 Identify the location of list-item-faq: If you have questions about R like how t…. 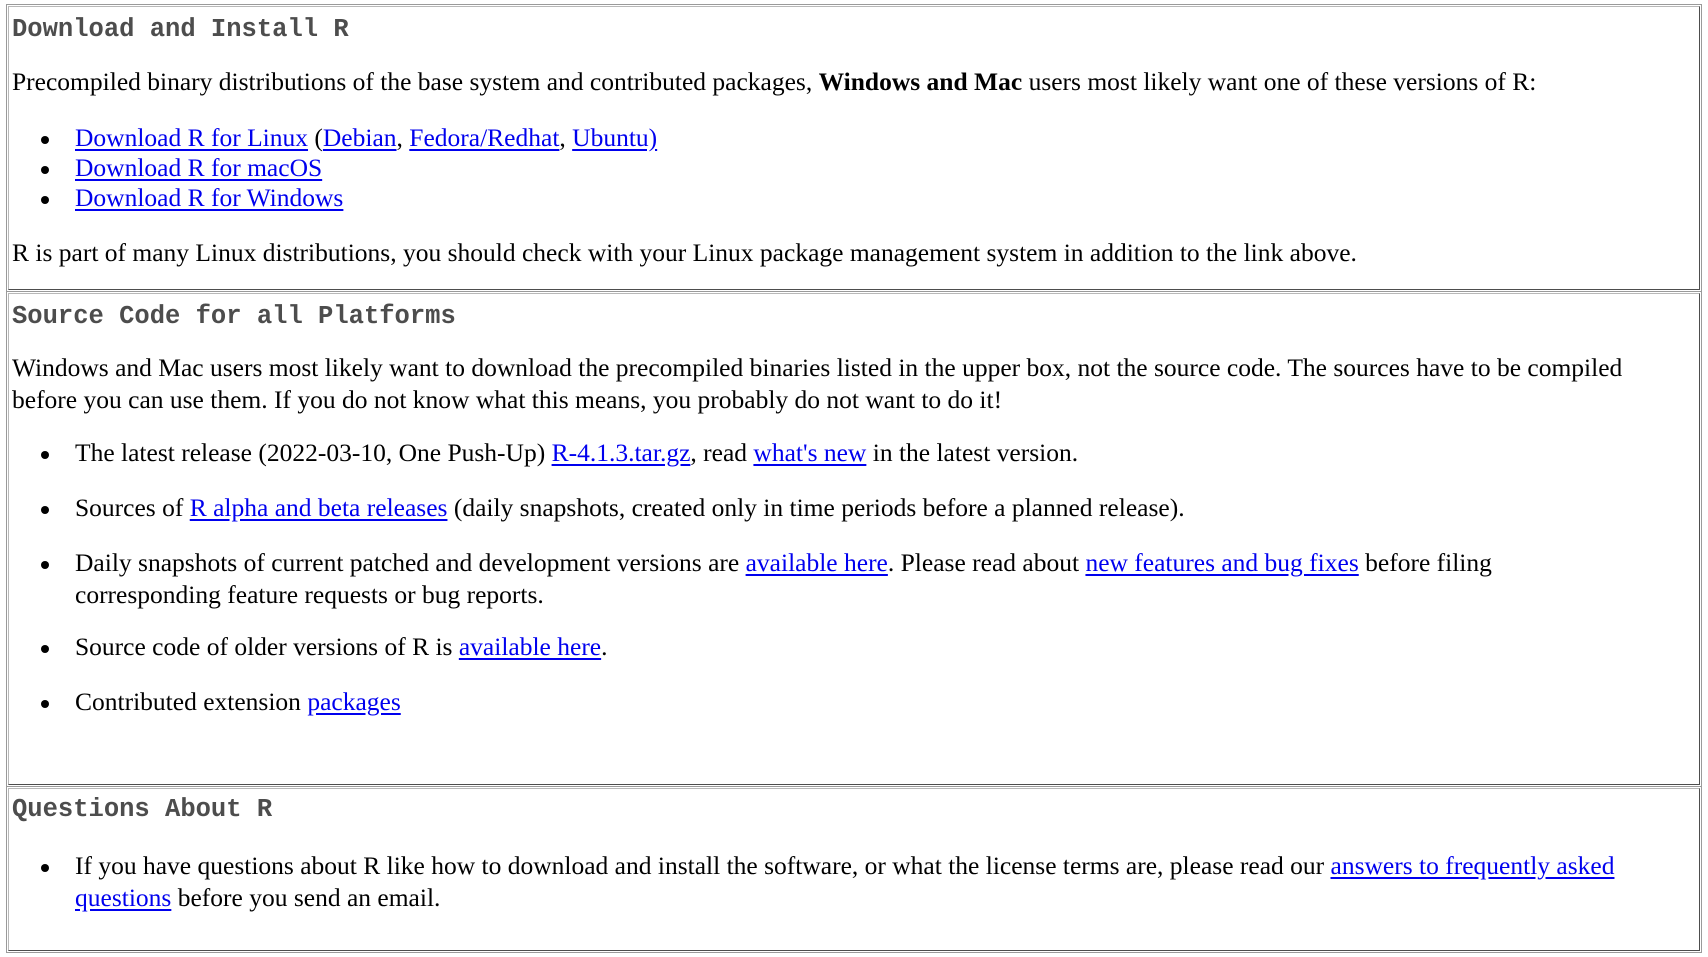
(833, 882).